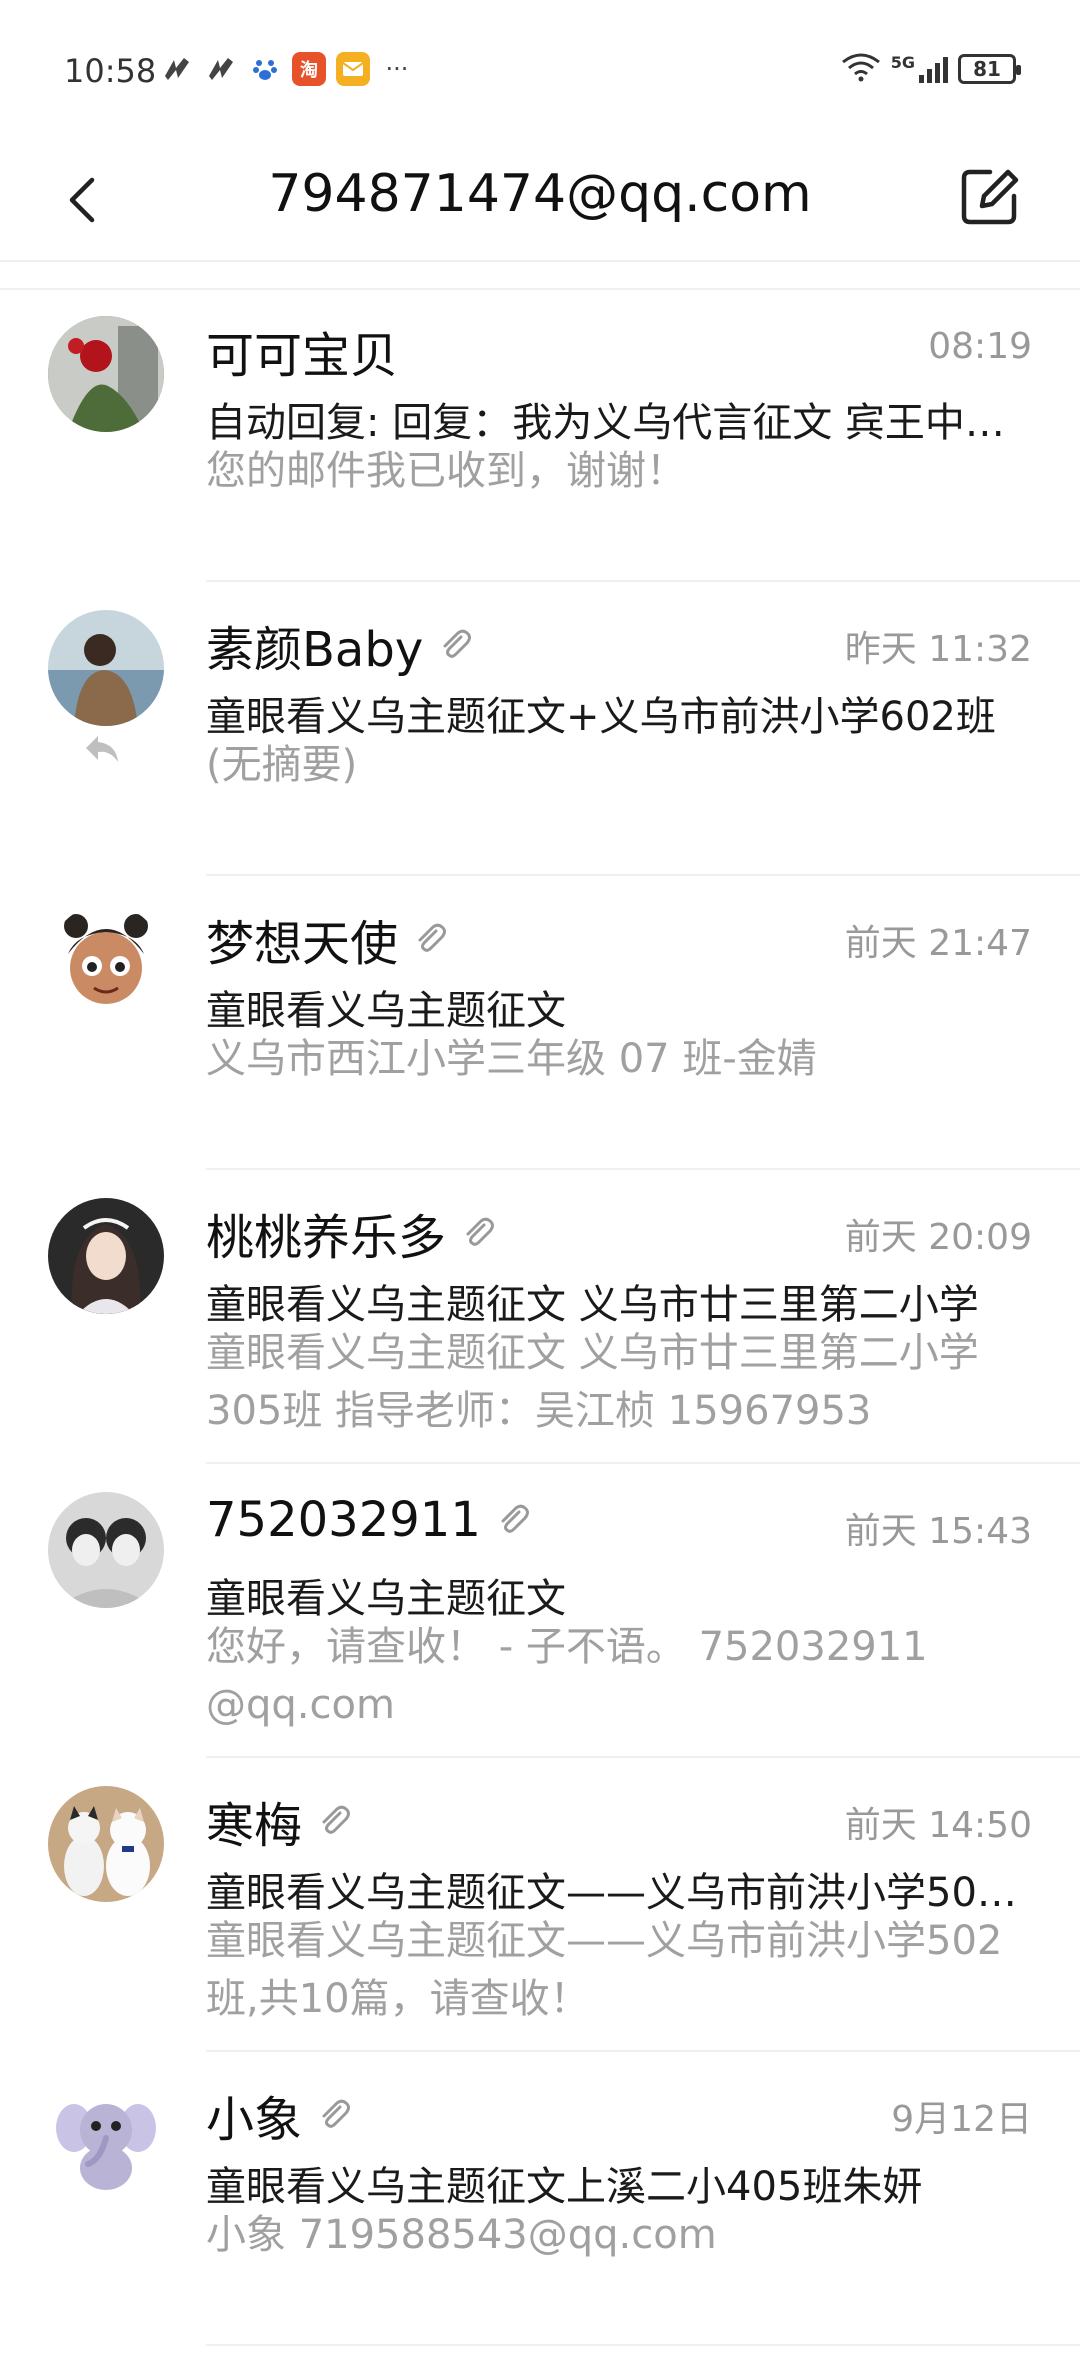  What do you see at coordinates (933, 69) in the screenshot?
I see `signal-icon` at bounding box center [933, 69].